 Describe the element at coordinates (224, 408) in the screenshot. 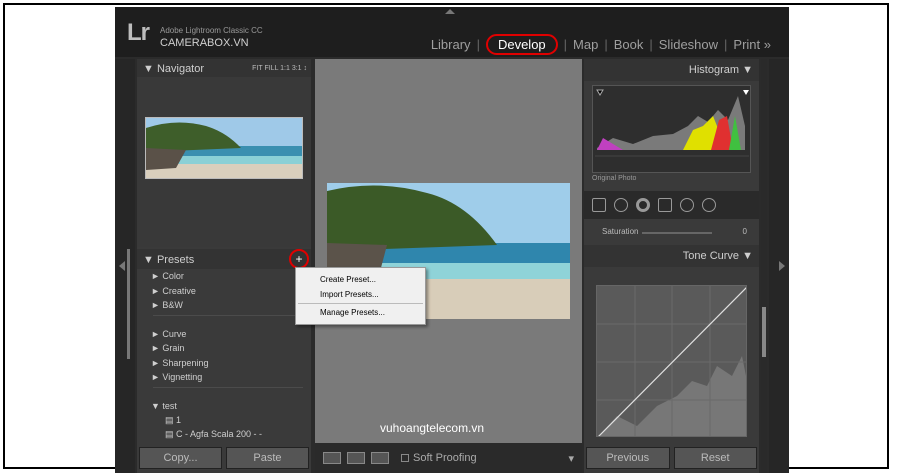

I see `preset-group-test: ▼ test` at that location.